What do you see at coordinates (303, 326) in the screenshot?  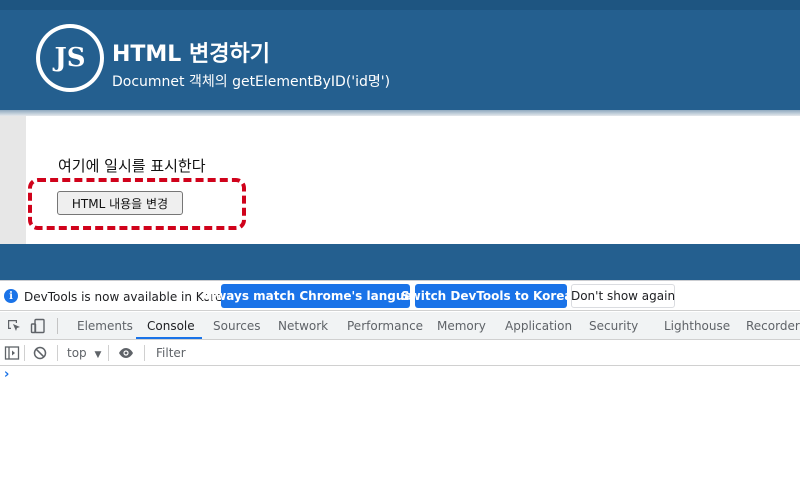 I see `tab-network: Network` at bounding box center [303, 326].